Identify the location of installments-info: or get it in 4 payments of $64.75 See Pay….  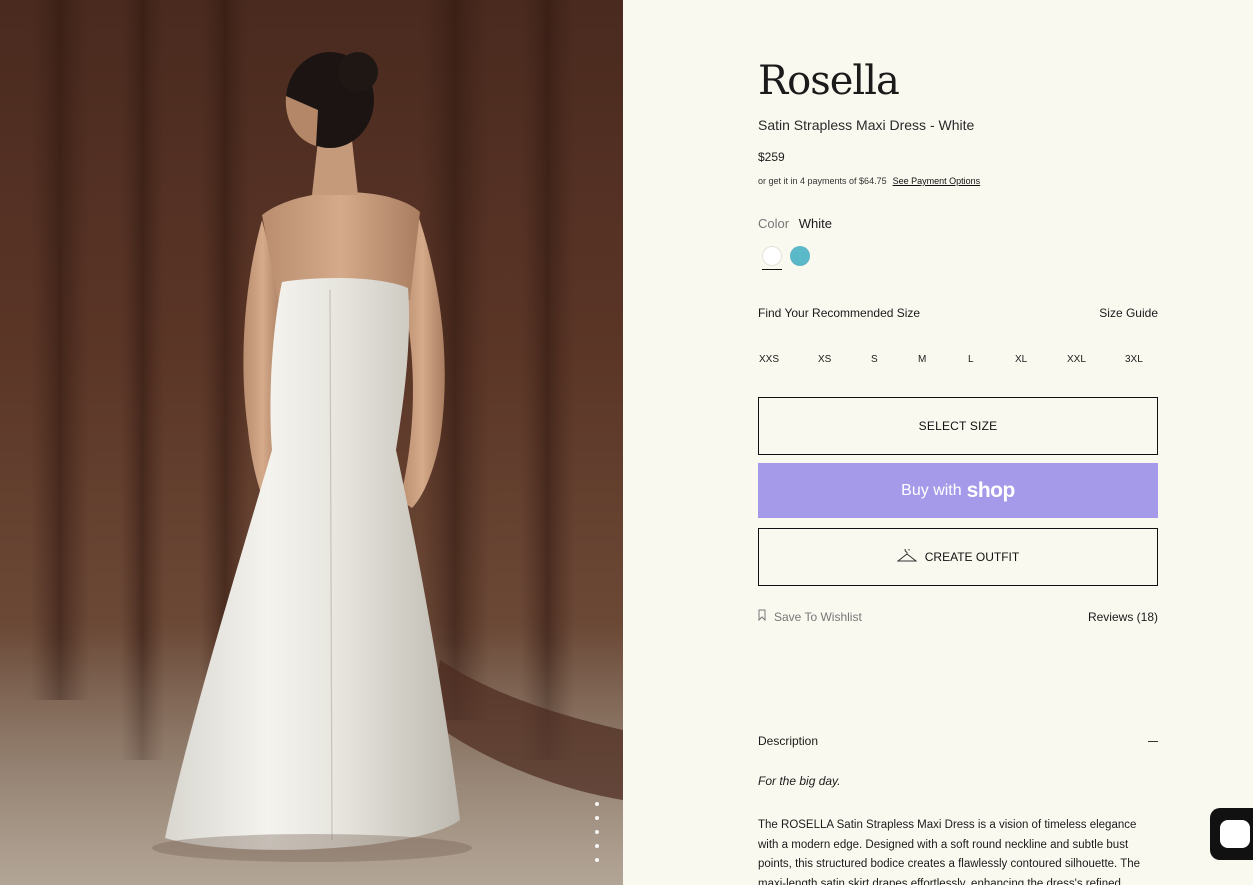
(869, 181).